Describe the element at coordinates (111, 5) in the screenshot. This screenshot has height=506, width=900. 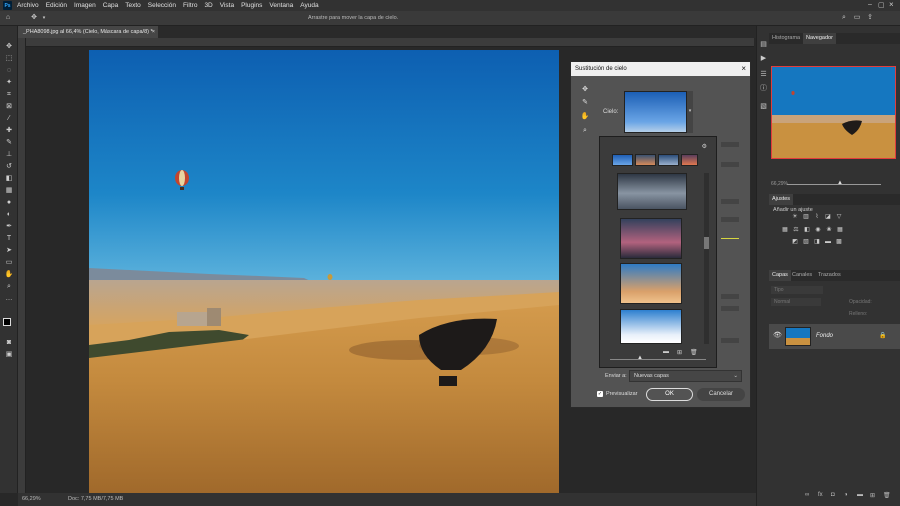
I see `menu-capa: Capa` at that location.